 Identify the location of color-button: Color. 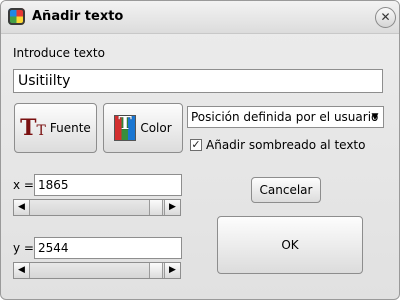
(143, 128).